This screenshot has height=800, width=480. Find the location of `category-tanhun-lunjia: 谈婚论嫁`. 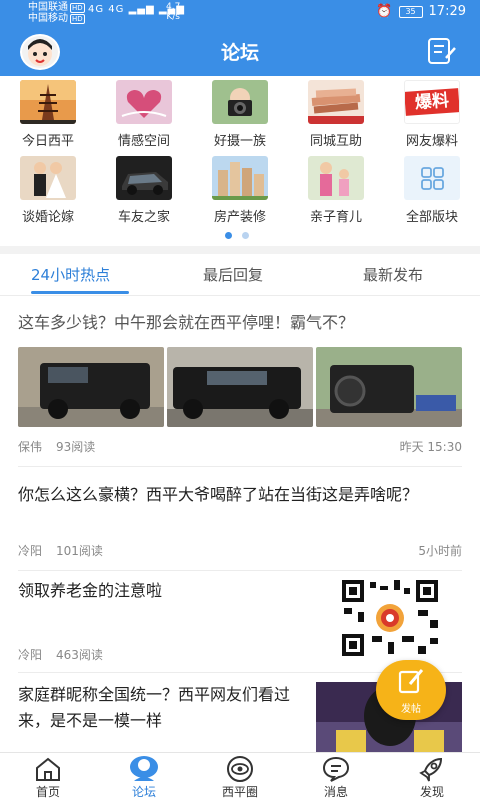

category-tanhun-lunjia: 谈婚论嫁 is located at coordinates (48, 192).